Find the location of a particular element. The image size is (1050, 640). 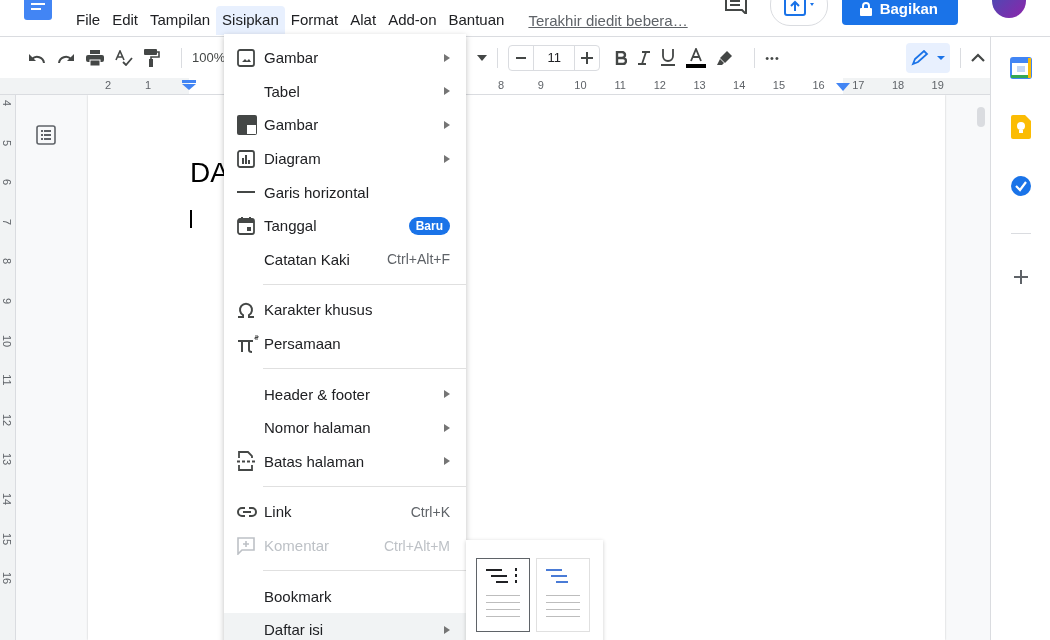

menu-item: Tanggal Baru is located at coordinates (345, 225).